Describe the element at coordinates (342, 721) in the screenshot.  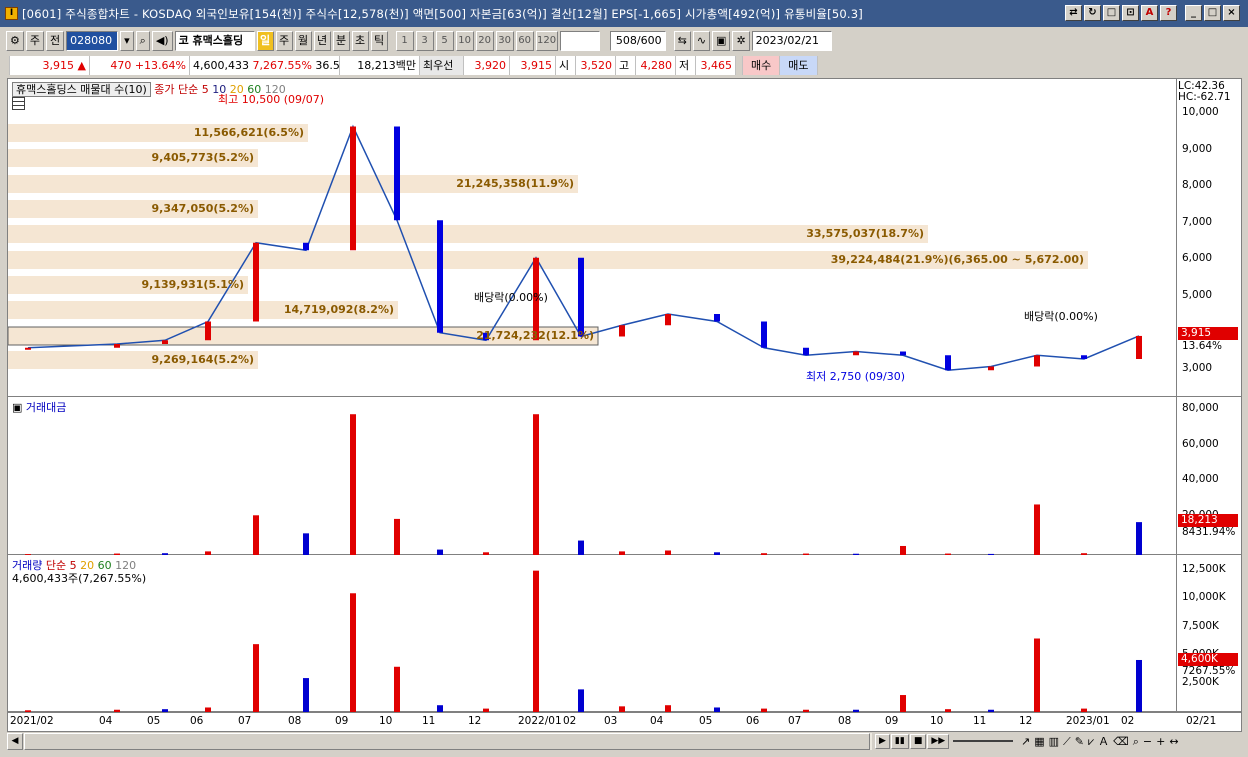
I see `x-axis-label: 09` at that location.